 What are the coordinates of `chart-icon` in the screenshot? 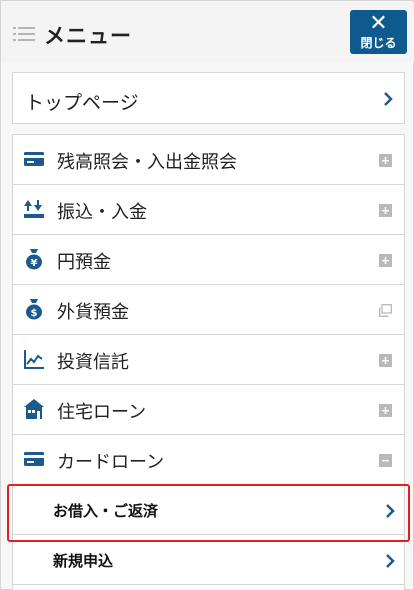 It's located at (34, 359).